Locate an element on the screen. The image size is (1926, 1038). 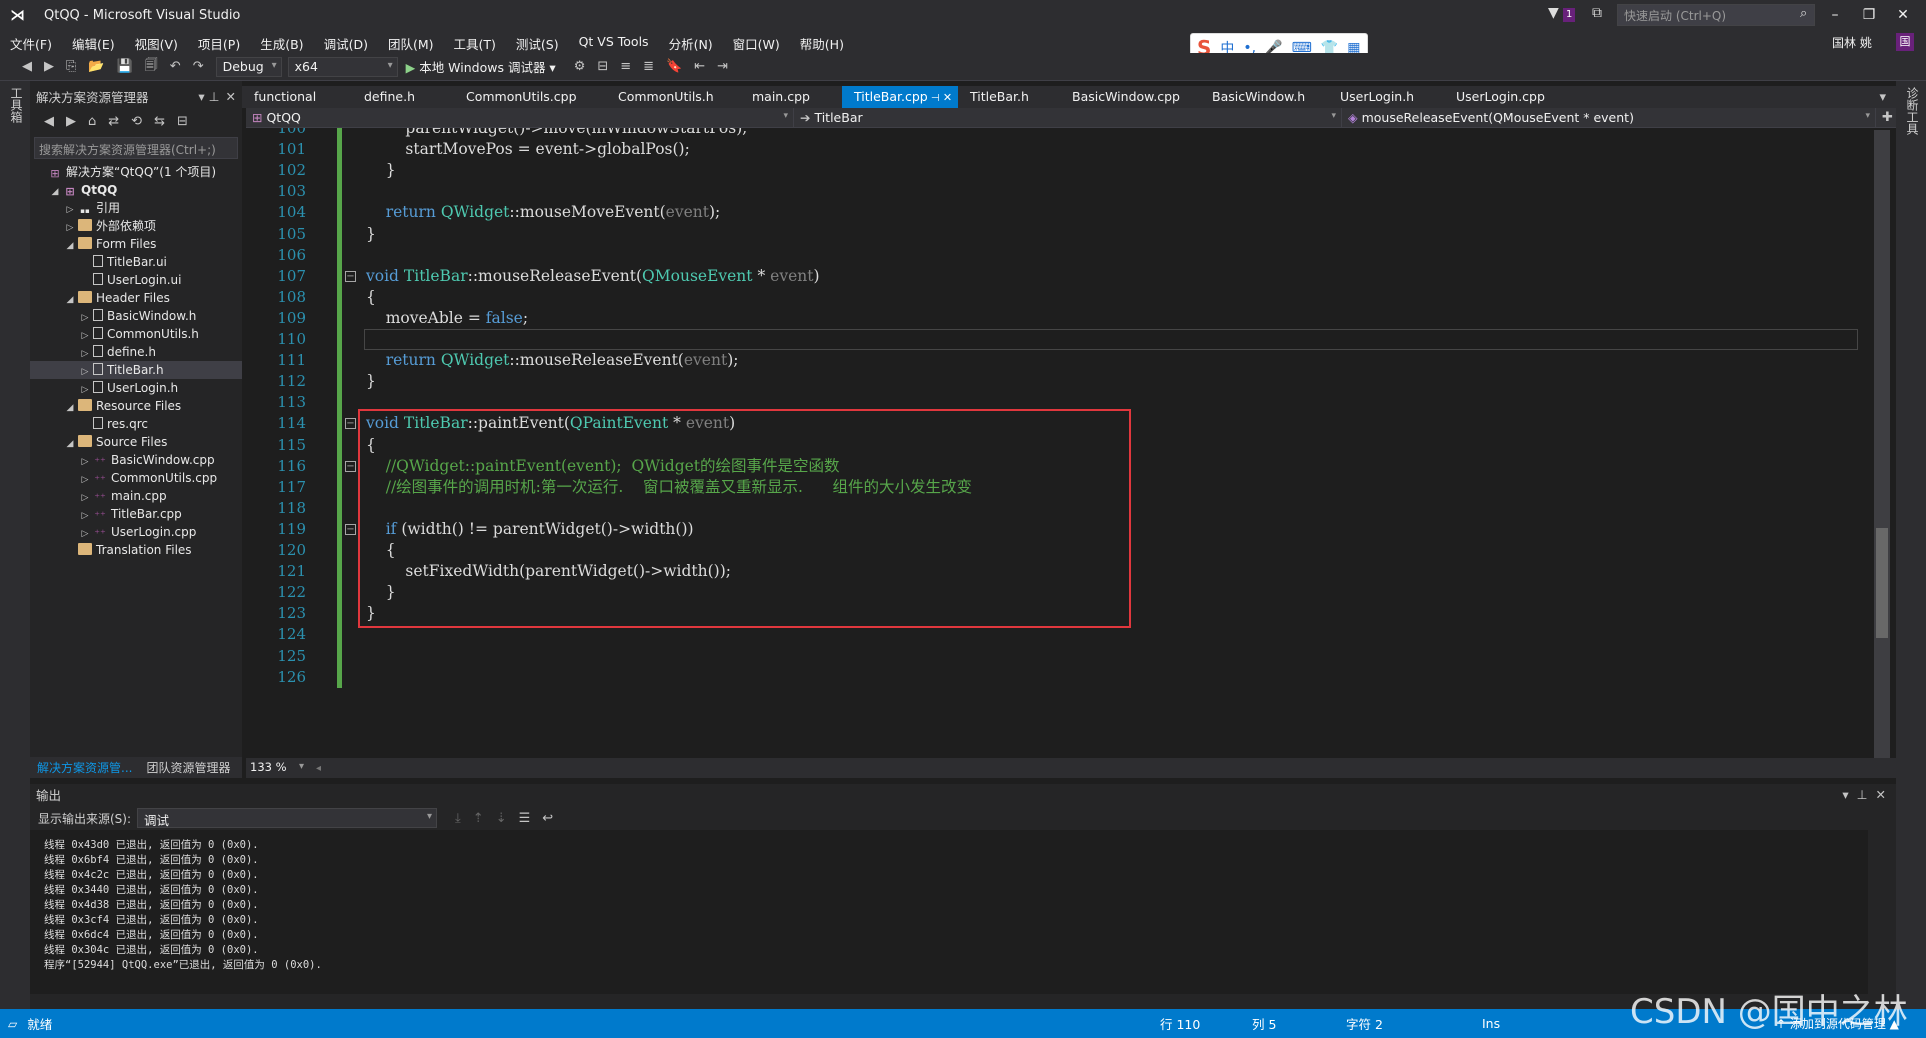
tree-node: ◢ Source Files is located at coordinates (136, 442).